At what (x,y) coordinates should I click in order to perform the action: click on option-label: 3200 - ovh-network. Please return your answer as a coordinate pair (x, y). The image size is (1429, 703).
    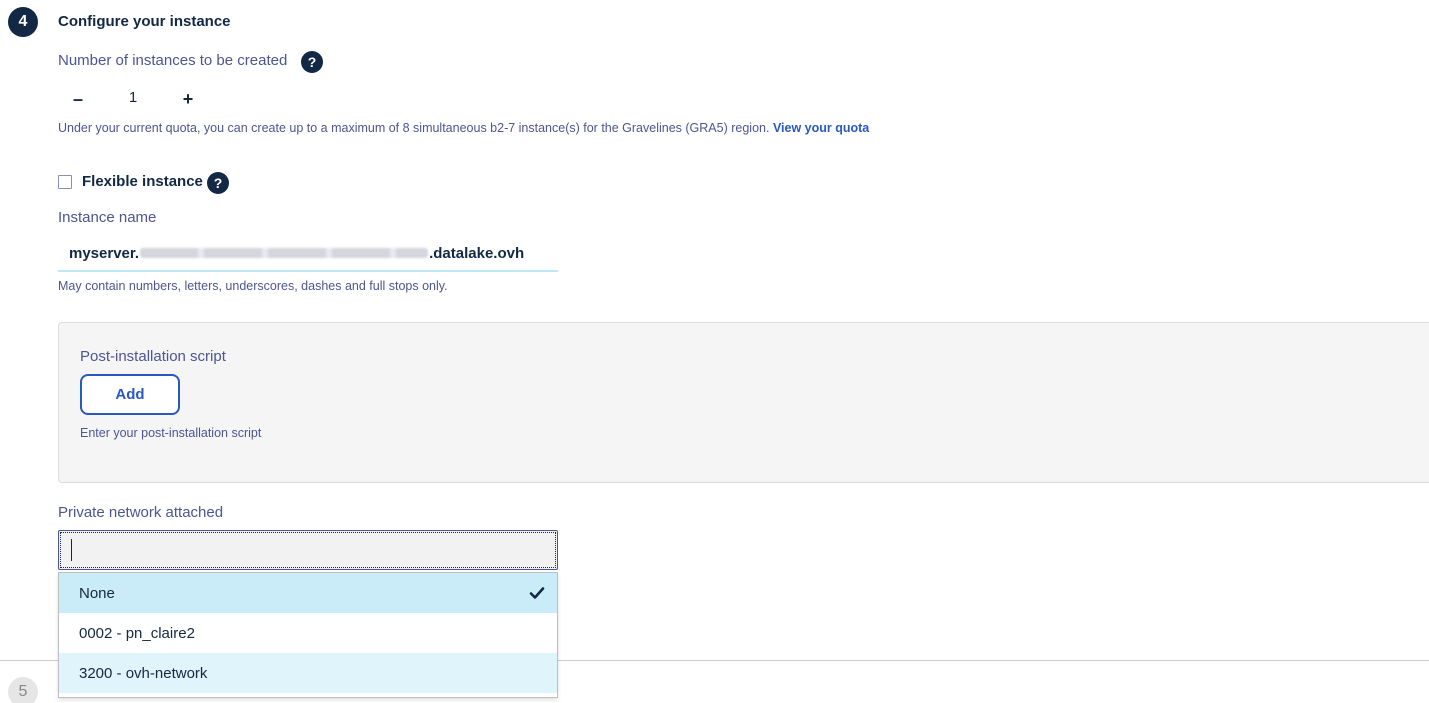
    Looking at the image, I should click on (143, 673).